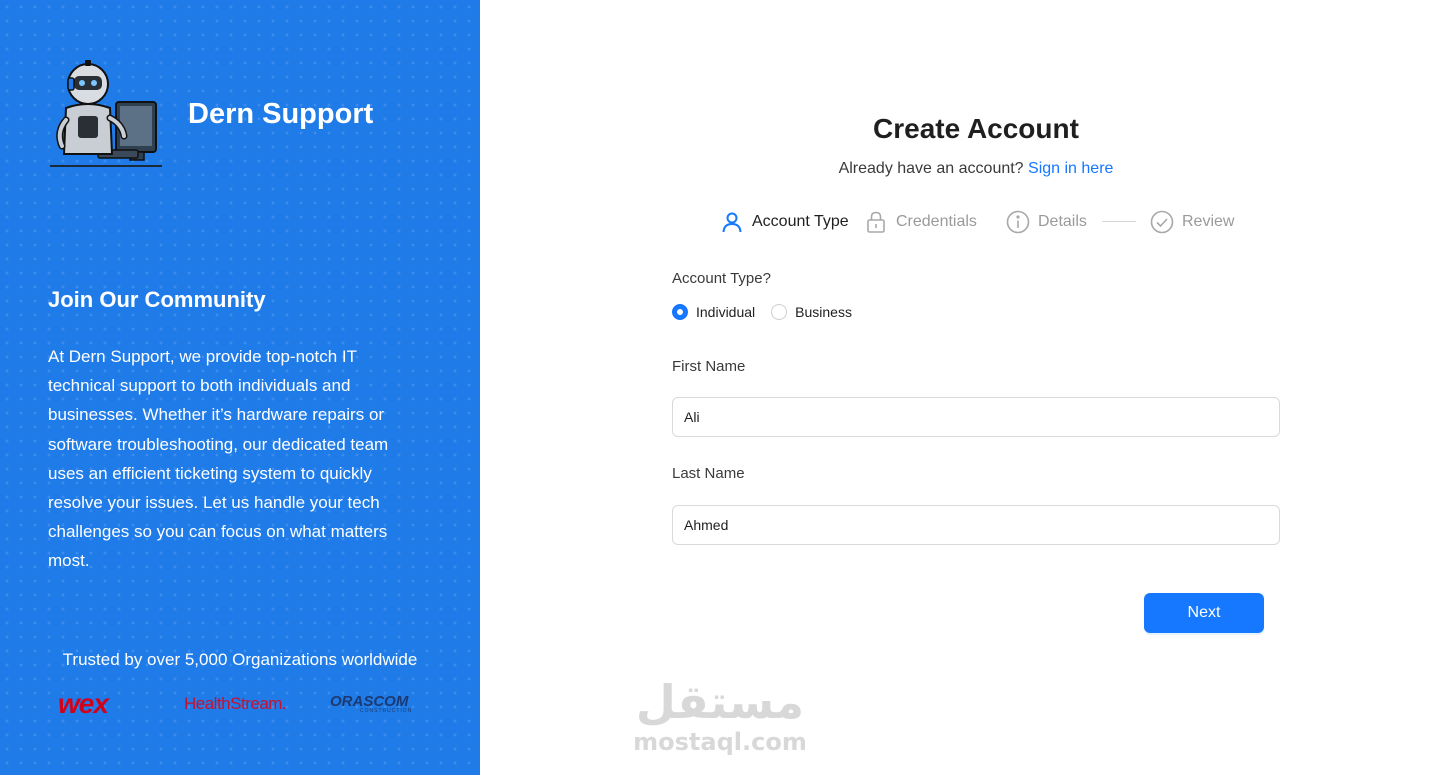 This screenshot has width=1440, height=775. Describe the element at coordinates (990, 222) in the screenshot. I see `stepper: Account Type Credentials Details Review` at that location.